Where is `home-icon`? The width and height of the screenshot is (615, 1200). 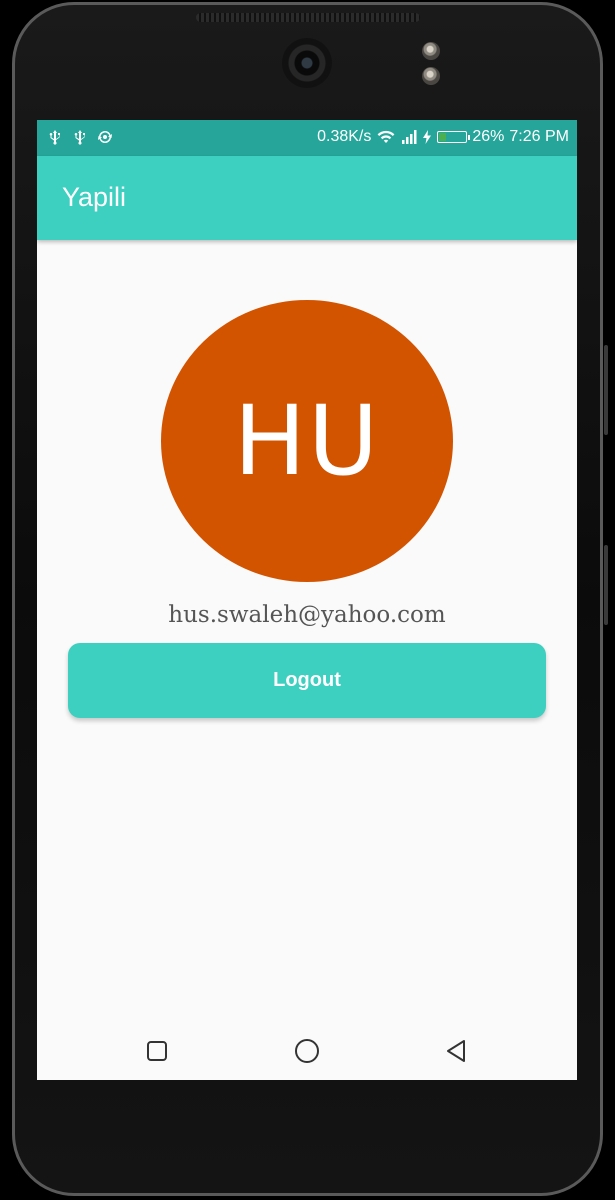
home-icon is located at coordinates (307, 1051).